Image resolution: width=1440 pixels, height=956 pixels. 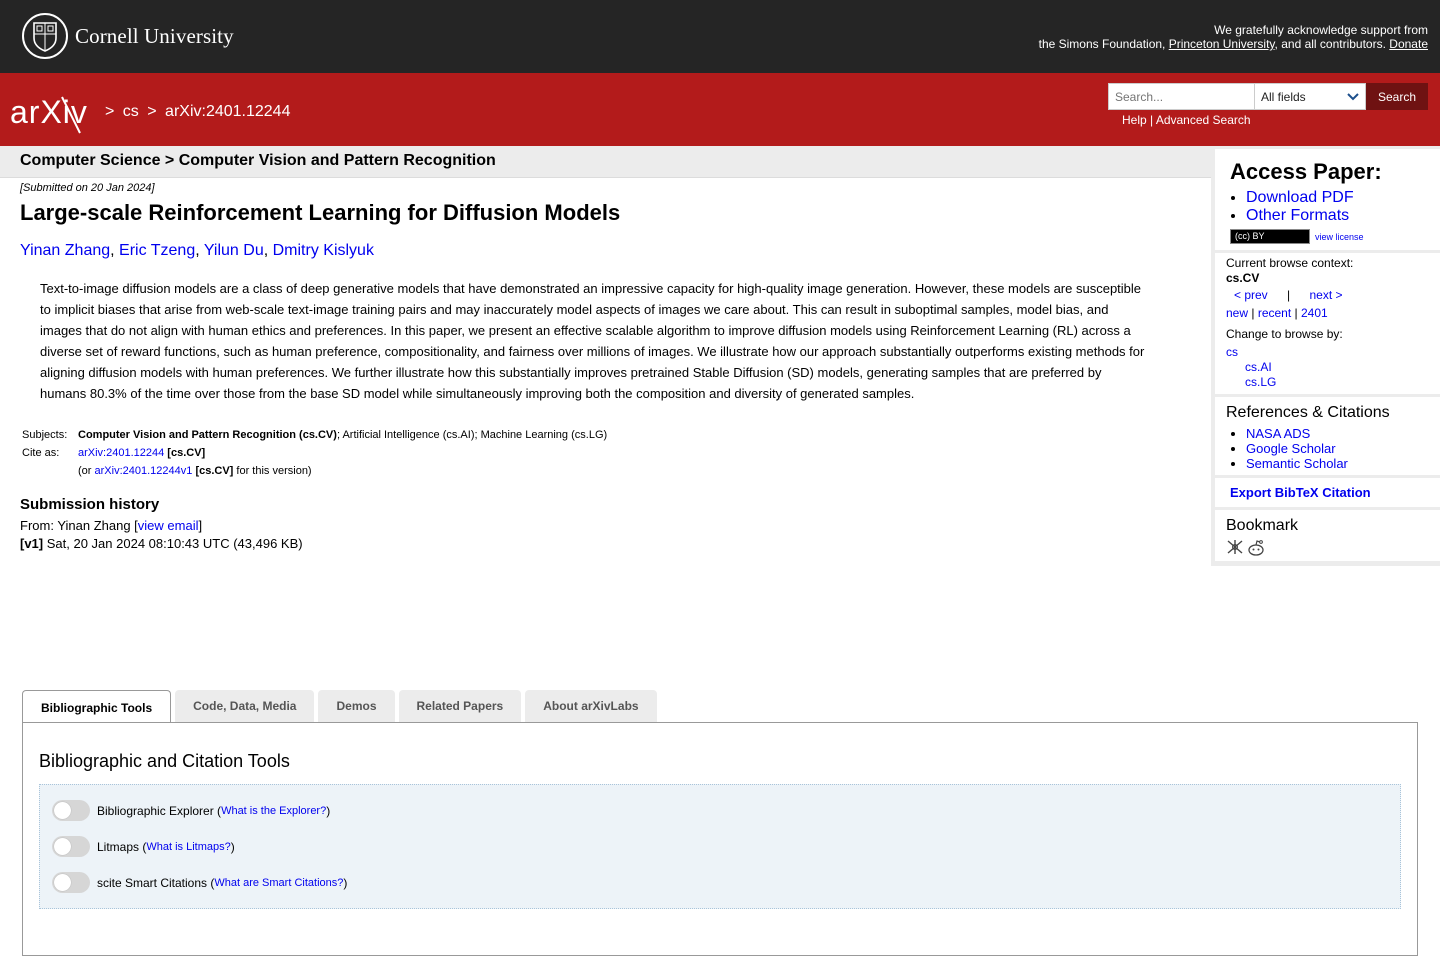 What do you see at coordinates (1256, 548) in the screenshot?
I see `reddit-icon` at bounding box center [1256, 548].